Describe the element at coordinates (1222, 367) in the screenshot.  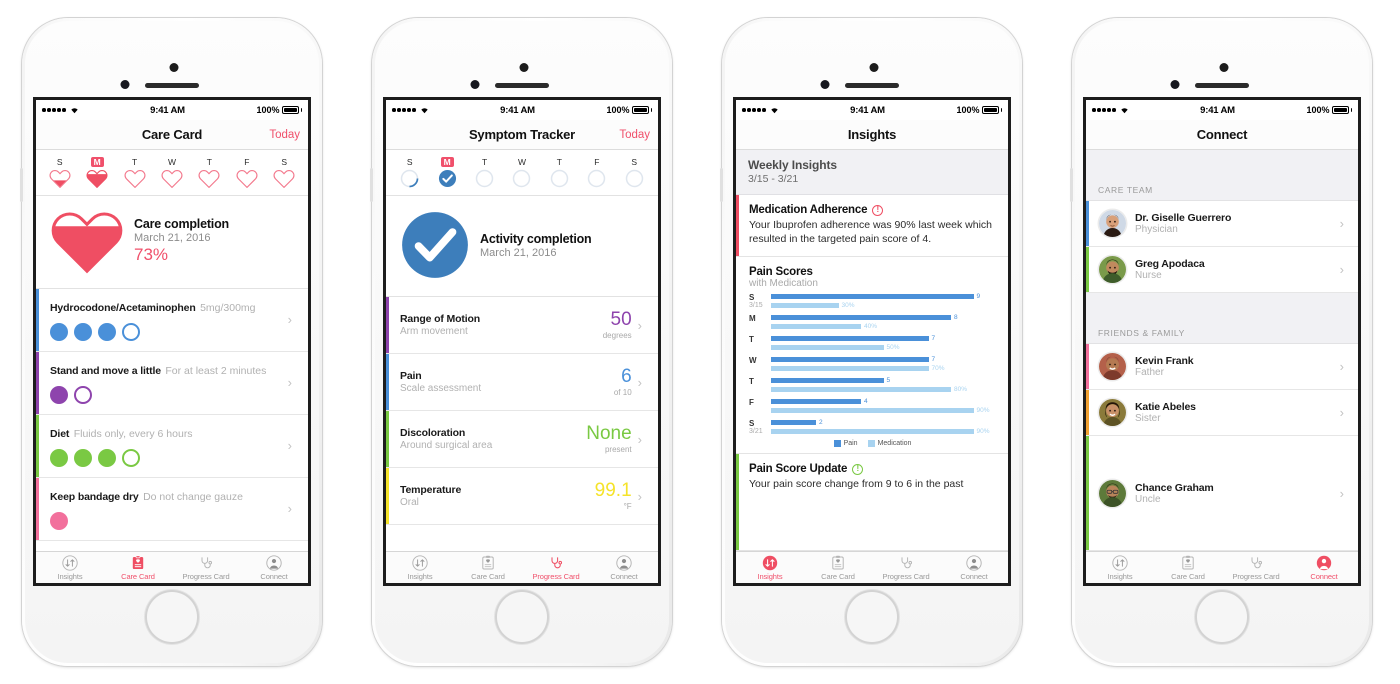
I see `list-item: Kevin Frank Father ›` at that location.